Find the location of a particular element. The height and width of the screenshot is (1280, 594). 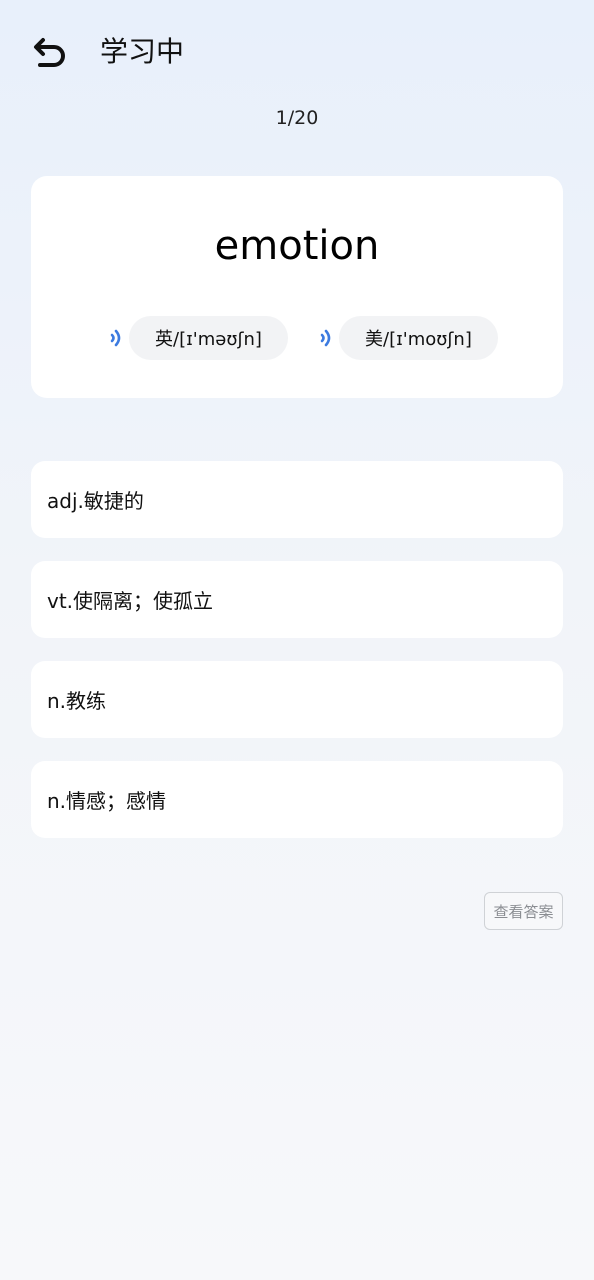

back-button is located at coordinates (50, 52).